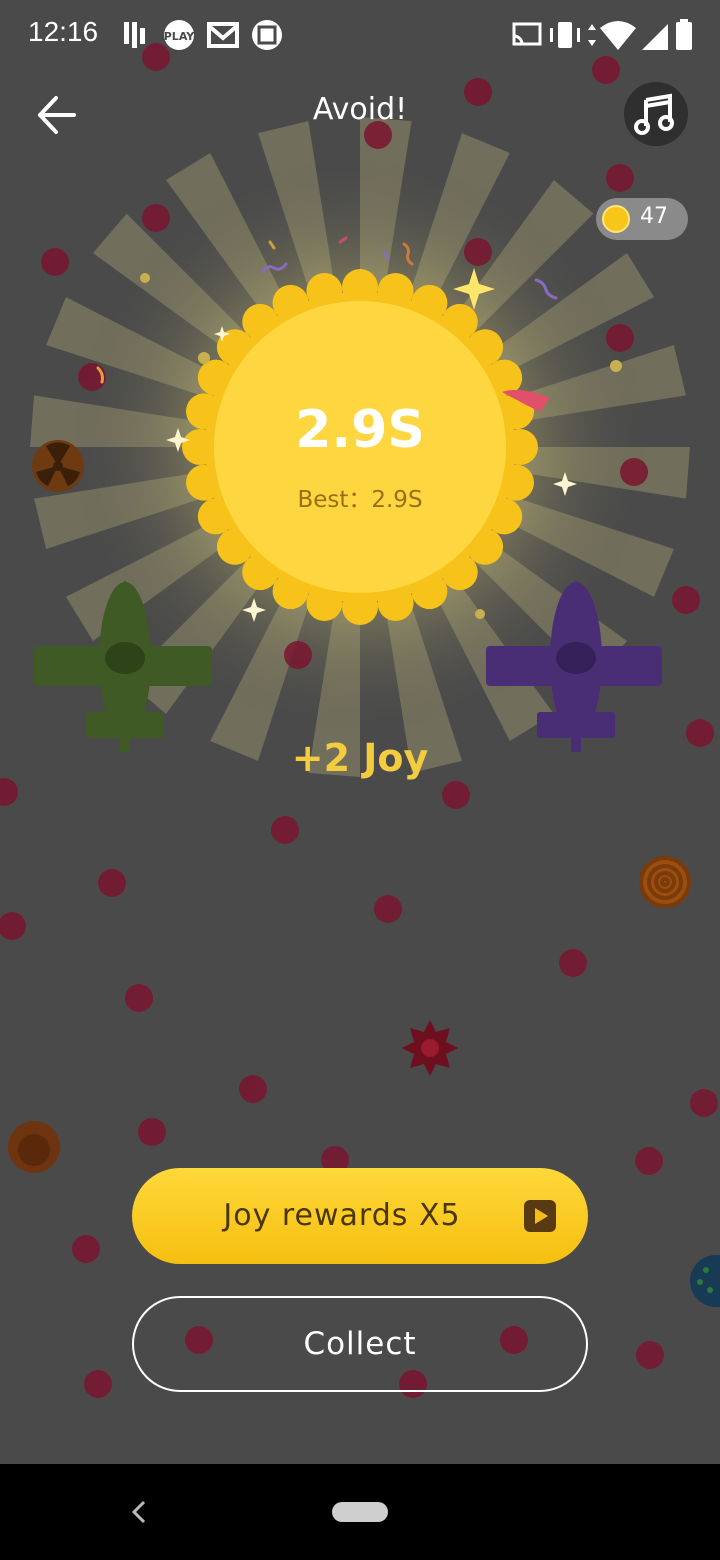 The width and height of the screenshot is (720, 1560). Describe the element at coordinates (134, 35) in the screenshot. I see `bars-icon` at that location.